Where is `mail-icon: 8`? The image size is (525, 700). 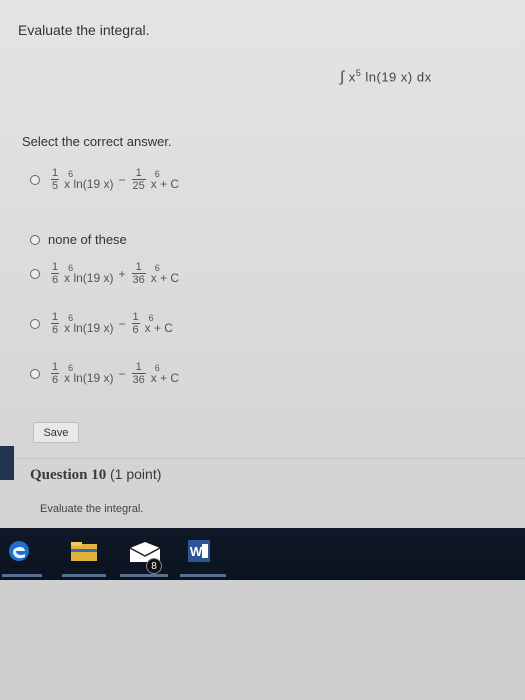 mail-icon: 8 is located at coordinates (145, 557).